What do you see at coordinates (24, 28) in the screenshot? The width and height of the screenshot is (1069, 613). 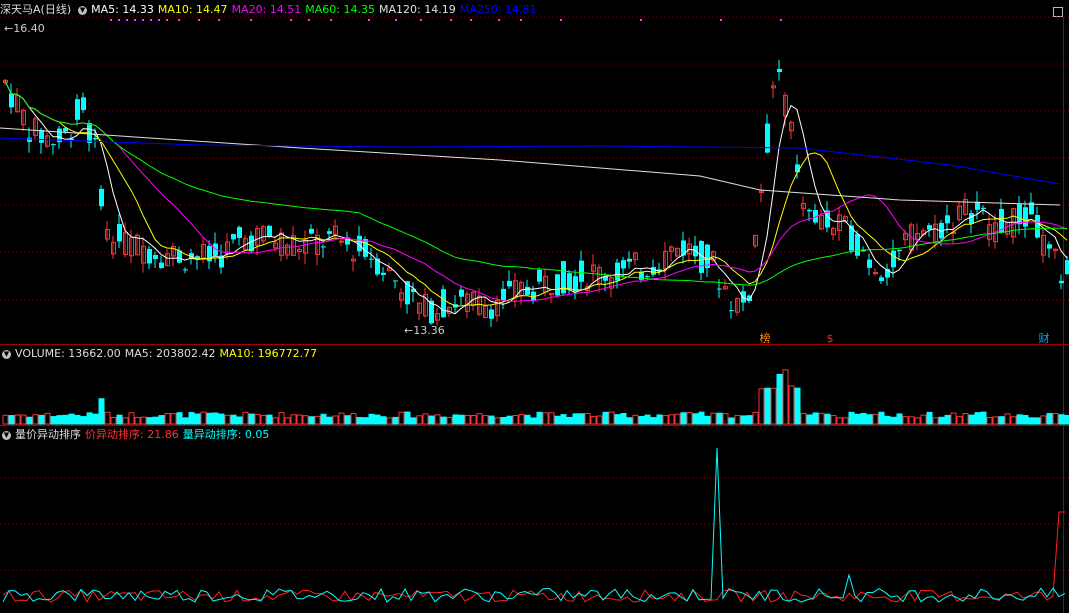 I see `high-price-label: ←16.40` at bounding box center [24, 28].